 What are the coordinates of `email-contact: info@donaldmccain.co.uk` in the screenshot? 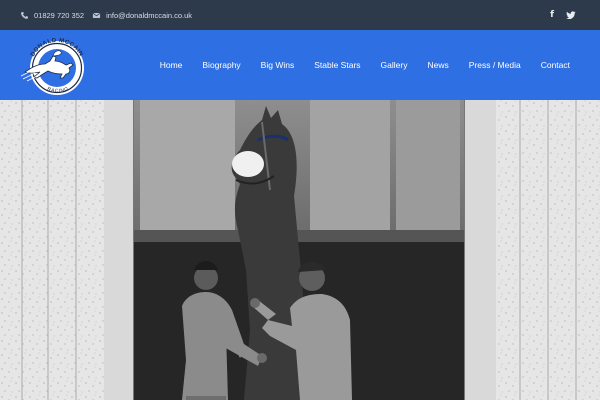 It's located at (142, 15).